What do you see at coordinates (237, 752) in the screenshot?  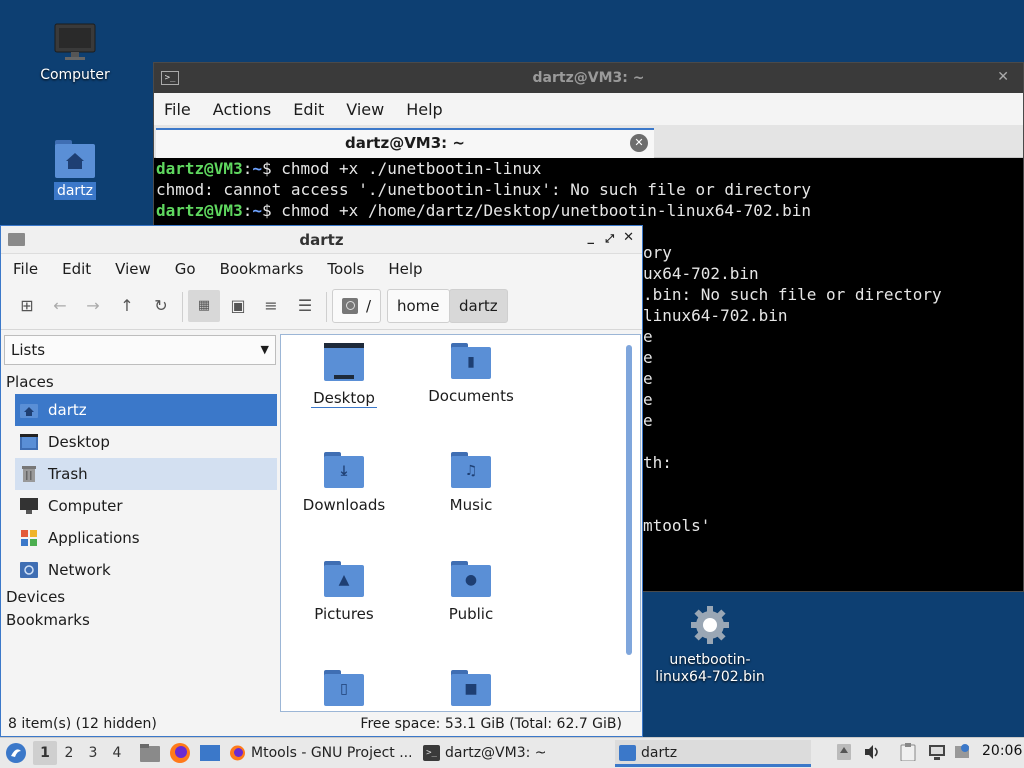 I see `firefox-icon` at bounding box center [237, 752].